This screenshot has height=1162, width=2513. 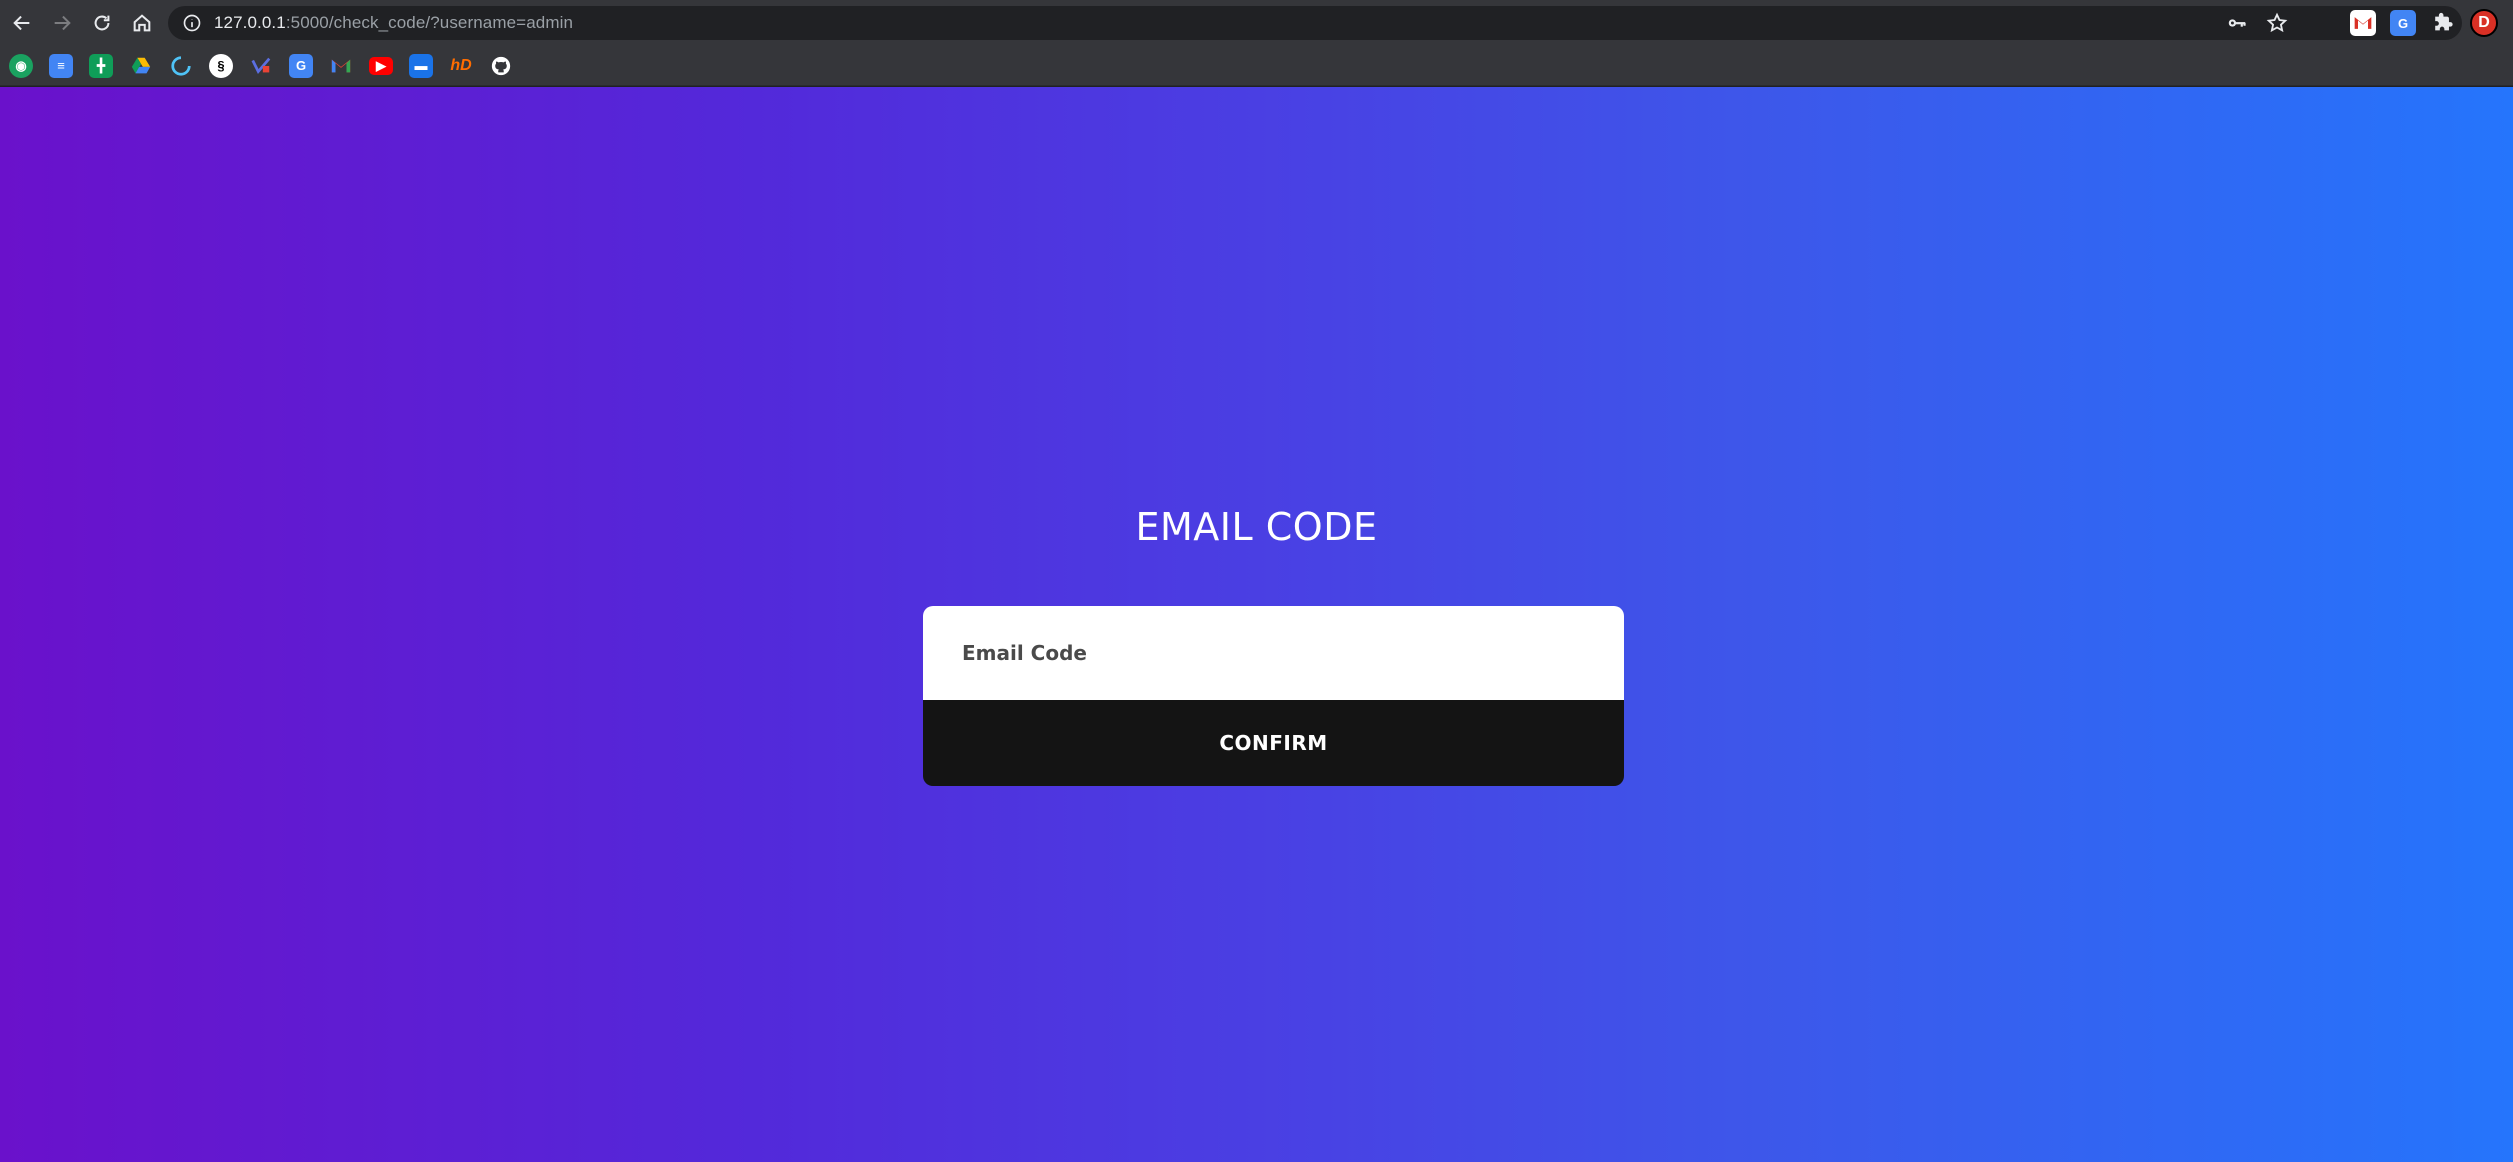 I want to click on bookmark-gmail-icon, so click(x=341, y=66).